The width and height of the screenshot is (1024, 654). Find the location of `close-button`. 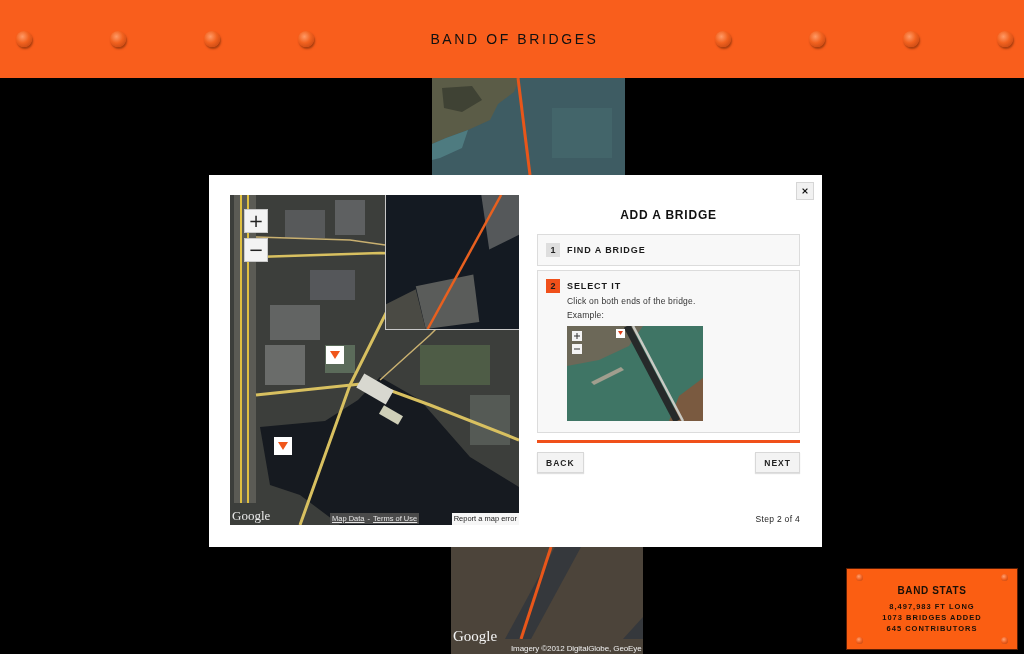

close-button is located at coordinates (805, 191).